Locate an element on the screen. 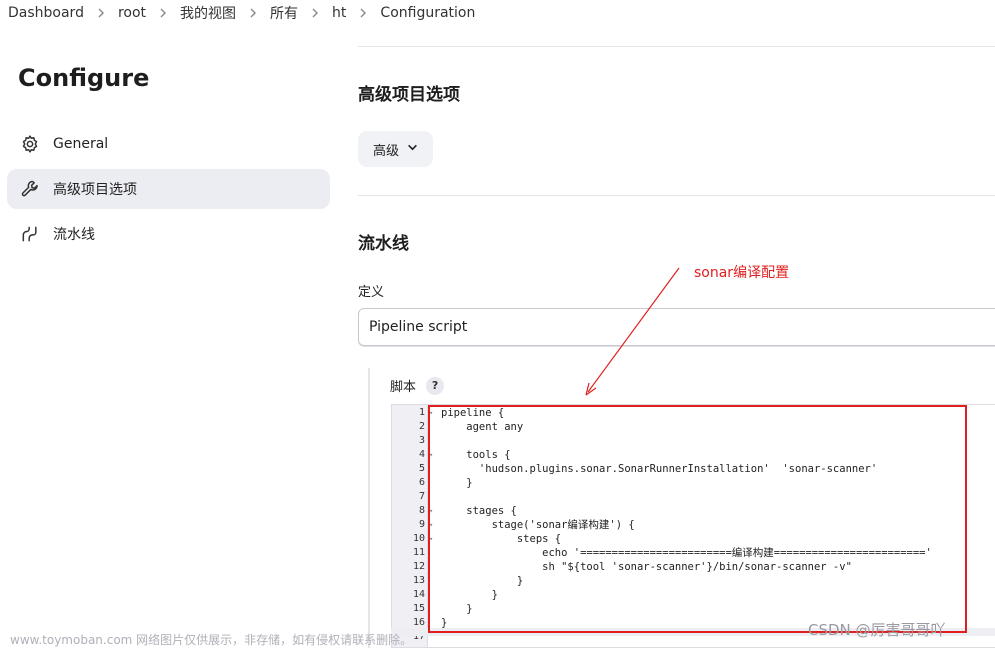  line-number: 12 is located at coordinates (418, 566).